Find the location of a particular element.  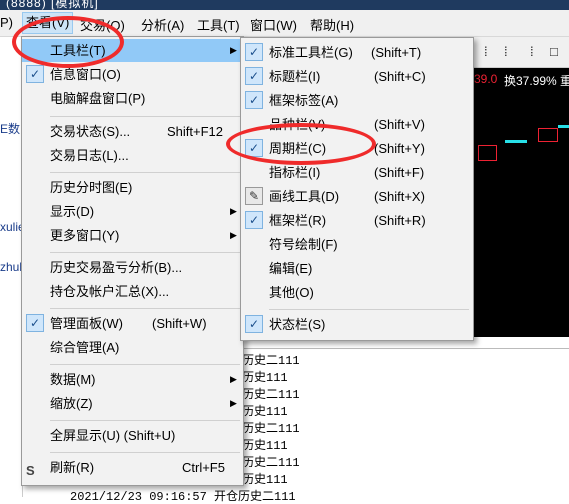

chart-toolbar: ⁞ ⁞ ⁞ □ is located at coordinates (520, 52).